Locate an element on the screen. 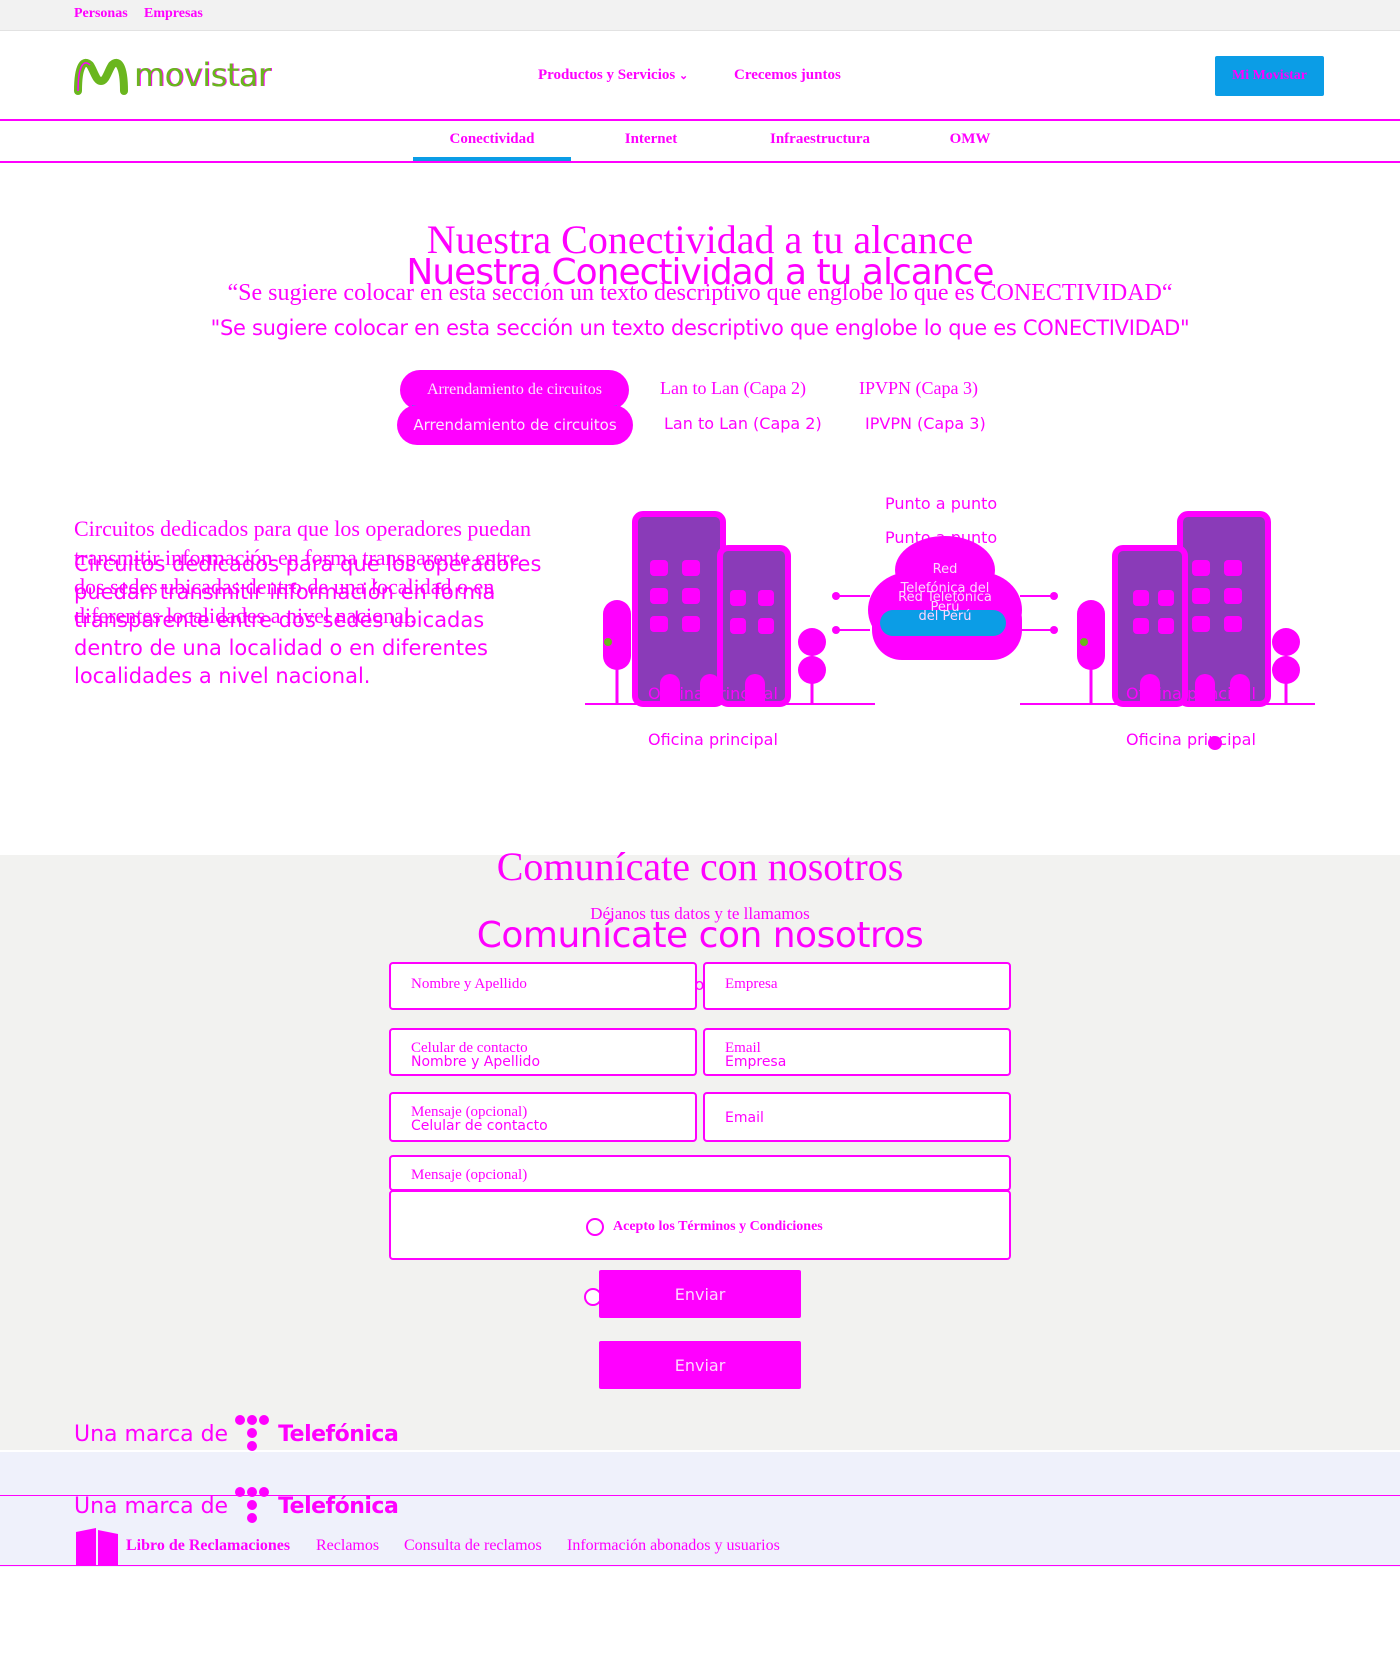  connection-label: Punto a punto is located at coordinates (941, 503).